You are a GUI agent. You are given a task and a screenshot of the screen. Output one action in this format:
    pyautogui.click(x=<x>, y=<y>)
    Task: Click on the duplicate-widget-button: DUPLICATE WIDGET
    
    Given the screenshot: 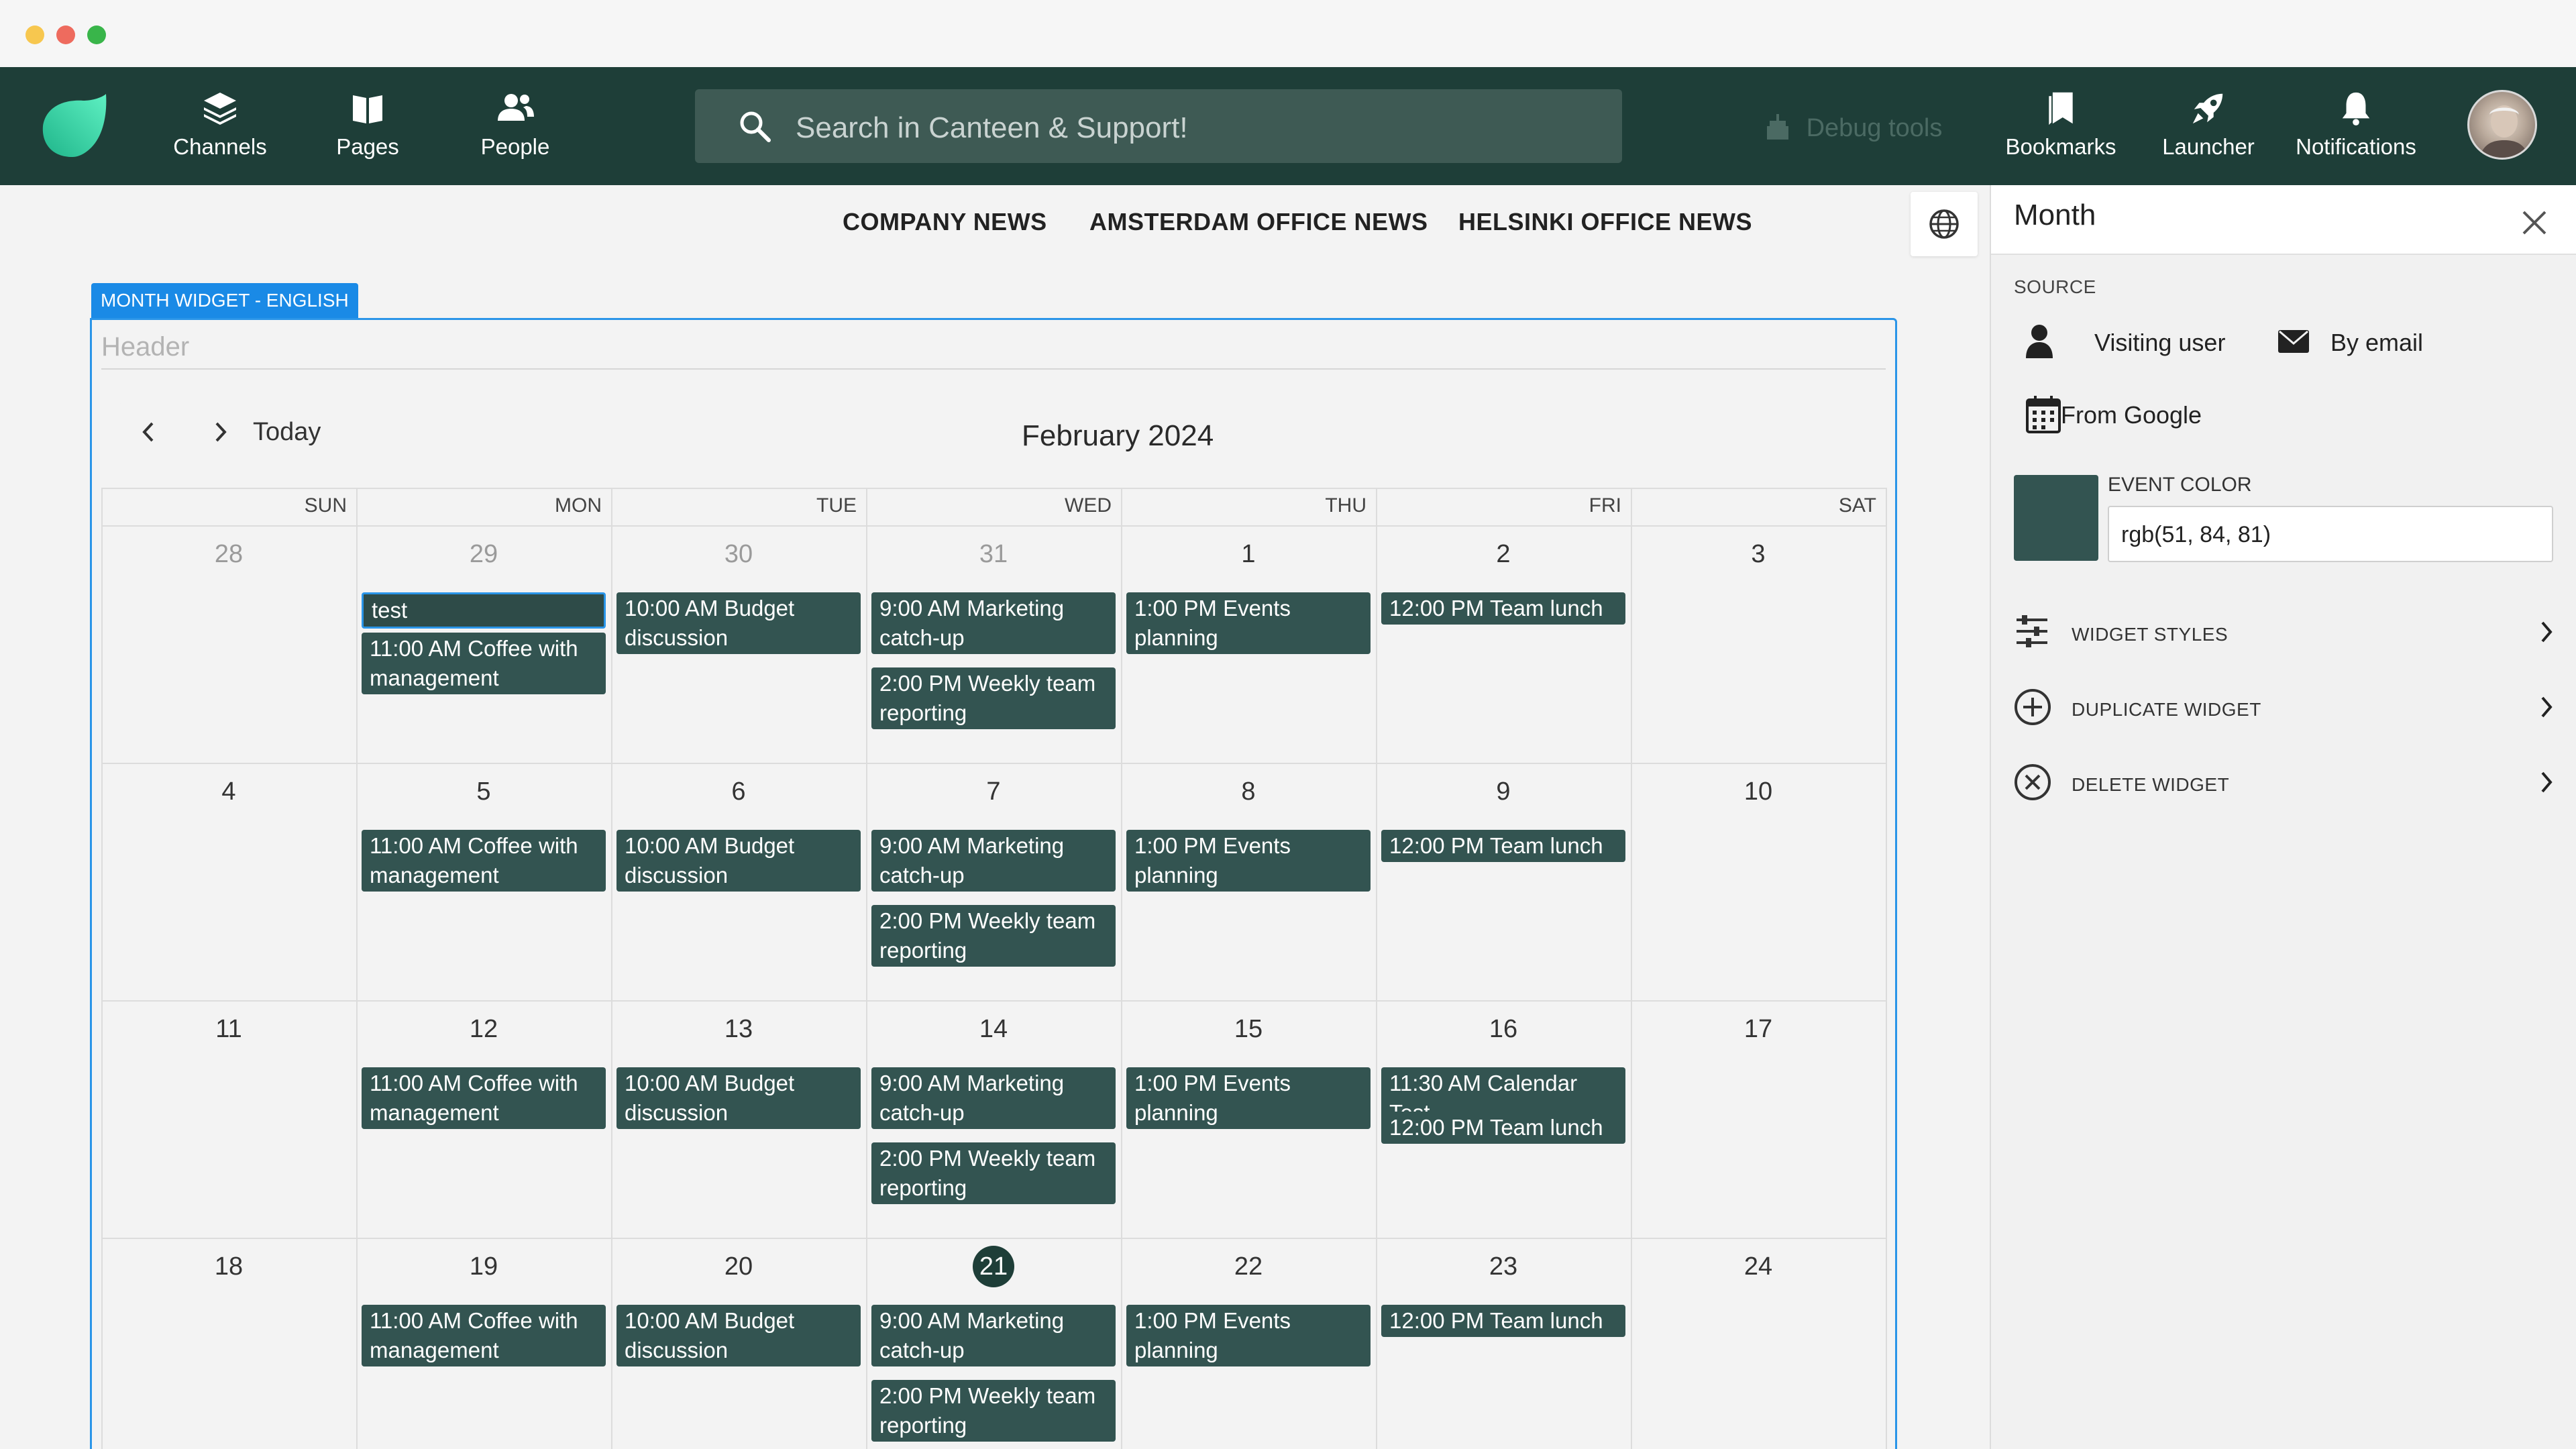 What is the action you would take?
    pyautogui.click(x=2284, y=706)
    